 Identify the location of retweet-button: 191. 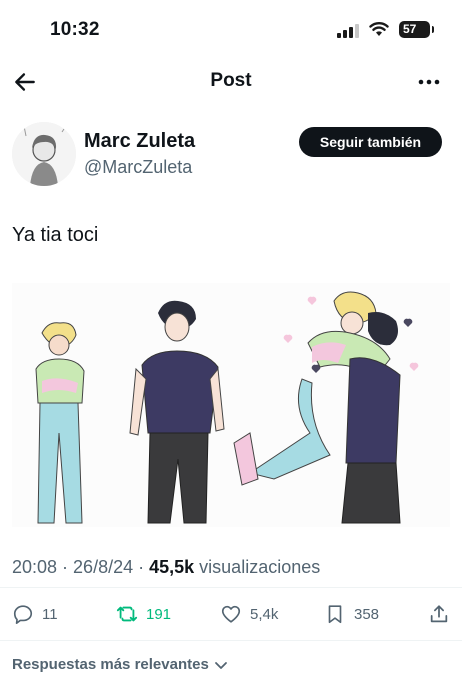
(143, 614).